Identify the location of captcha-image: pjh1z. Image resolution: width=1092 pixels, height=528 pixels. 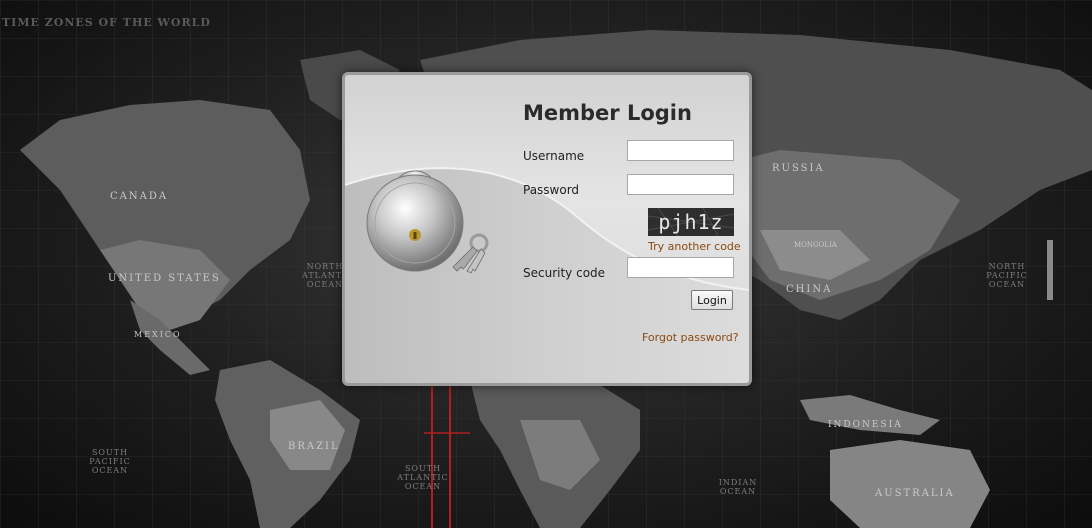
(691, 222).